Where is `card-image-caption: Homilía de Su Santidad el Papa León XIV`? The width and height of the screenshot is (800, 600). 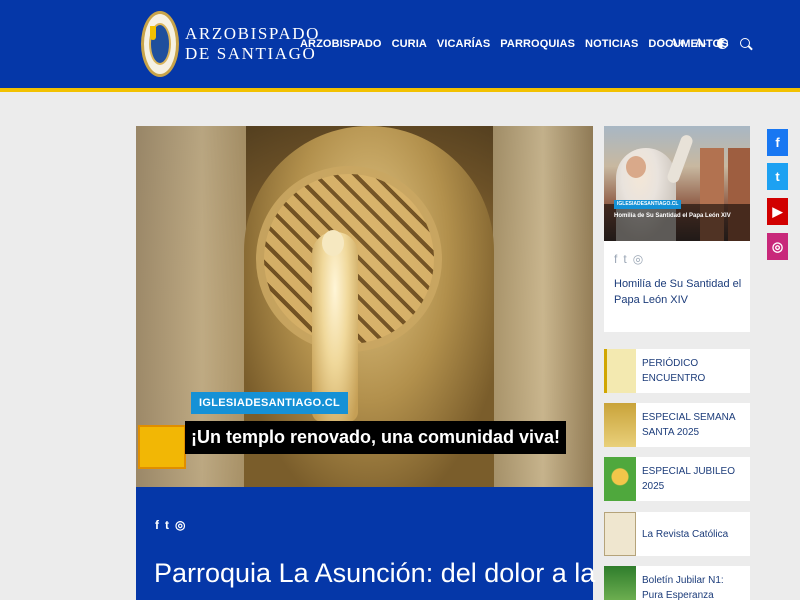 card-image-caption: Homilía de Su Santidad el Papa León XIV is located at coordinates (672, 216).